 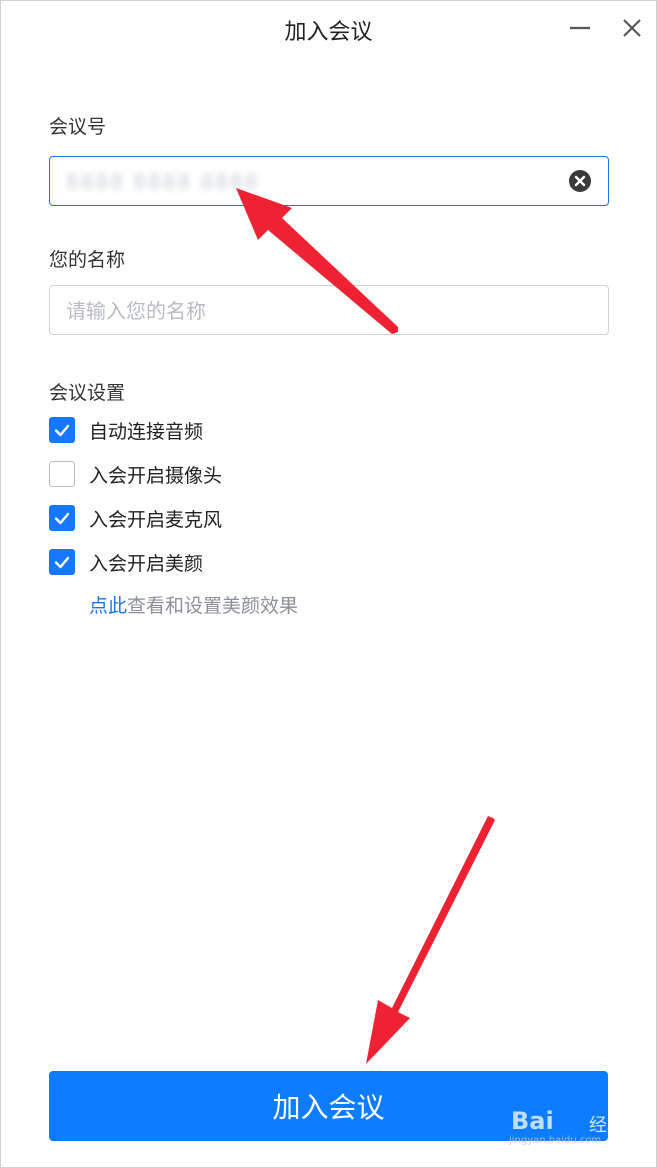 I want to click on auto-audio-checkbox, so click(x=62, y=430).